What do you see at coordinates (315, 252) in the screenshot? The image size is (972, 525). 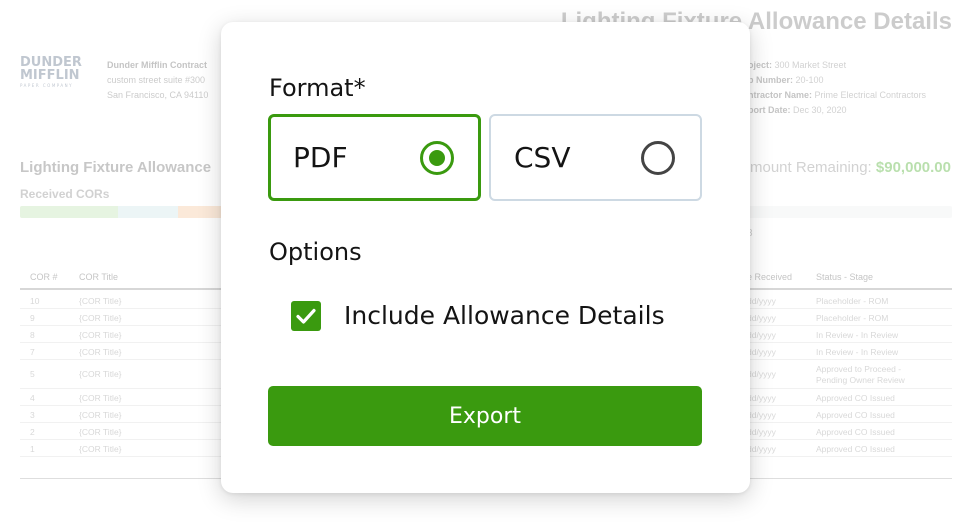 I see `options-label: Options` at bounding box center [315, 252].